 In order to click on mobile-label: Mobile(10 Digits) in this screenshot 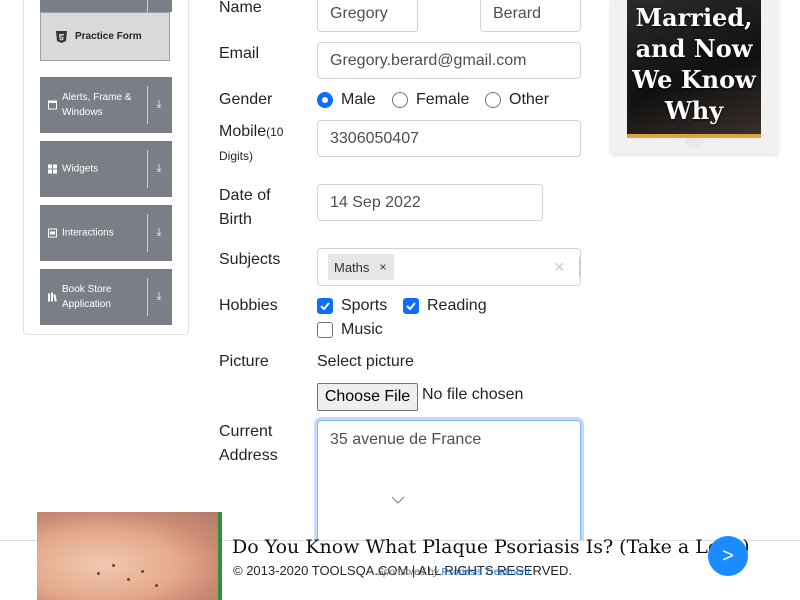, I will do `click(264, 144)`.